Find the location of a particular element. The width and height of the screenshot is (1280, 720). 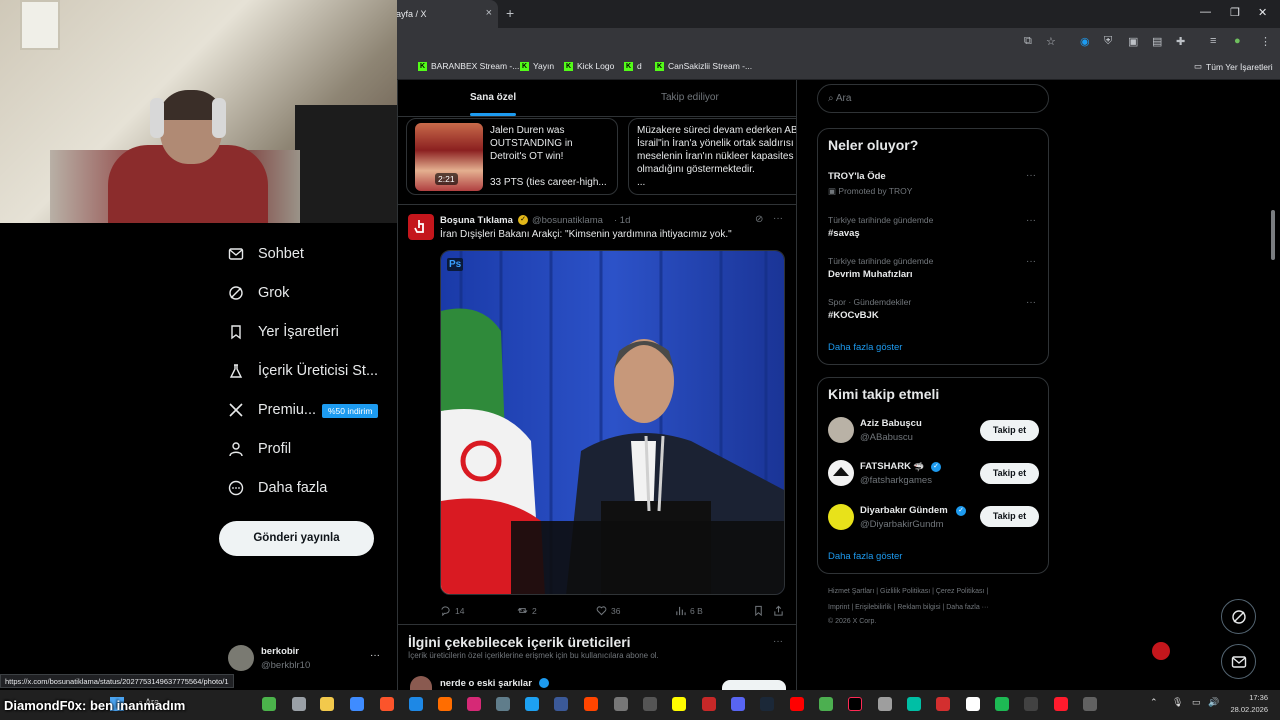

bookmark-item: K Kick Logo is located at coordinates (589, 66).